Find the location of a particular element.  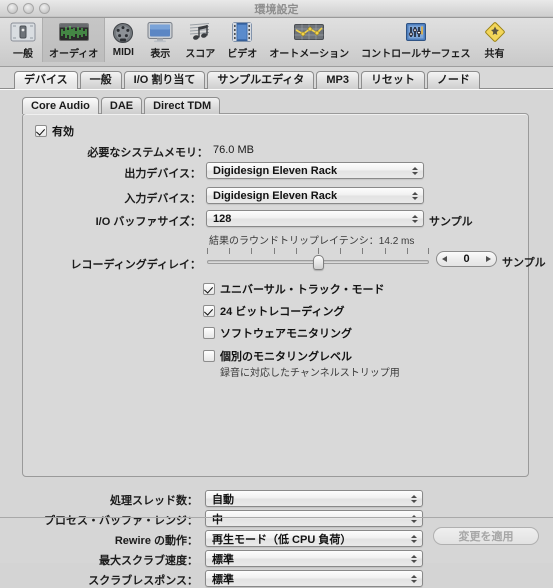

latency-hint: 結果のラウンドトリップレイテンシ：14.2 ms is located at coordinates (312, 241).